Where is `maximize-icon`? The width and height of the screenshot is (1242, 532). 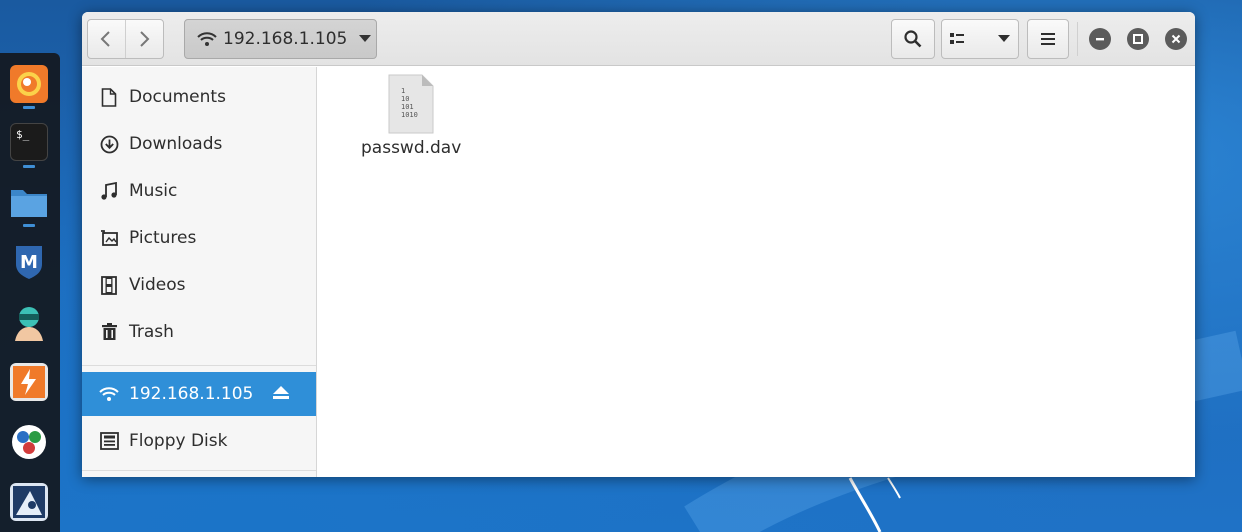
maximize-icon is located at coordinates (1138, 39).